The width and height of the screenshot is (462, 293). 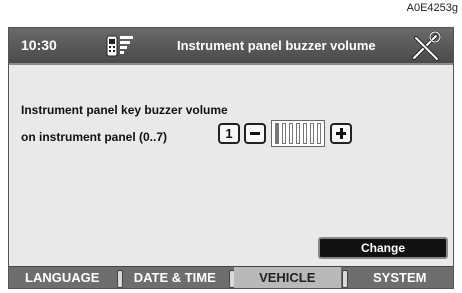 I want to click on setting-range-label: on instrument panel (0..7), so click(x=94, y=137).